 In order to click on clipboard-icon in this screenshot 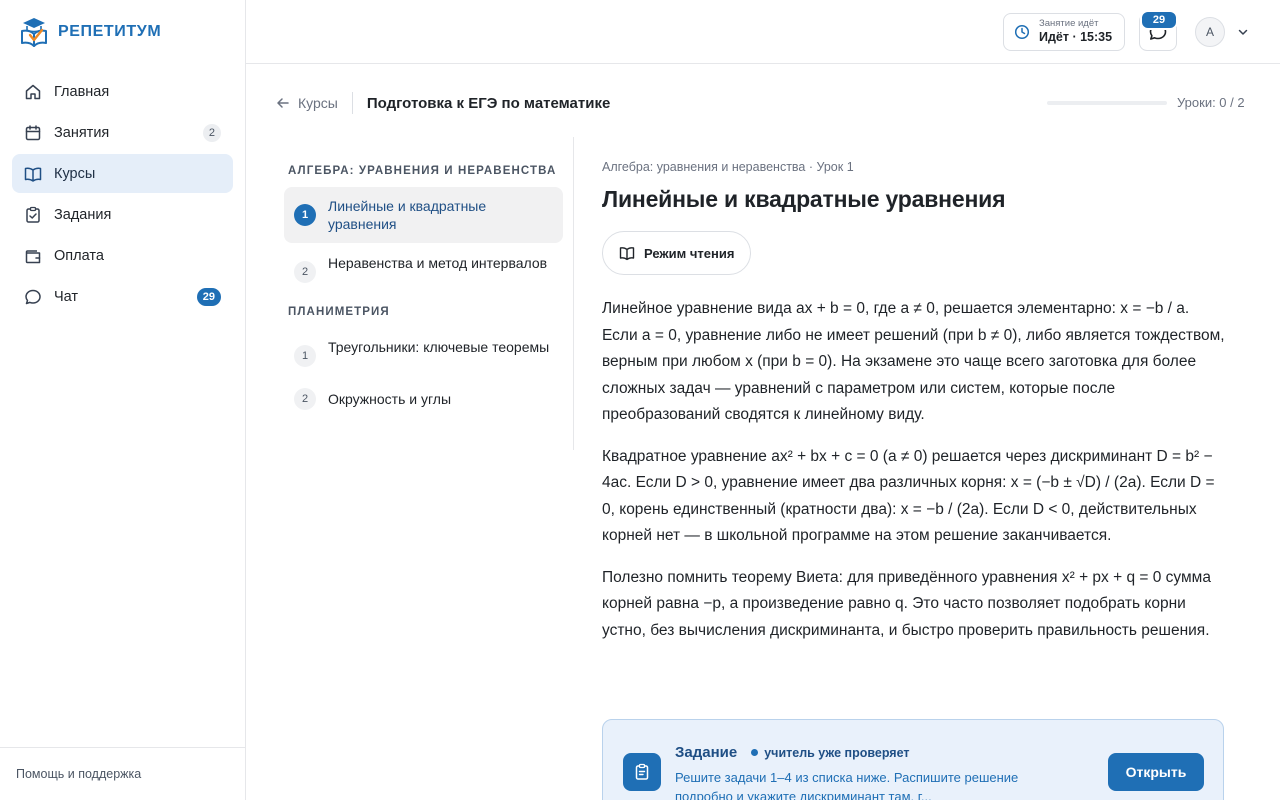, I will do `click(642, 772)`.